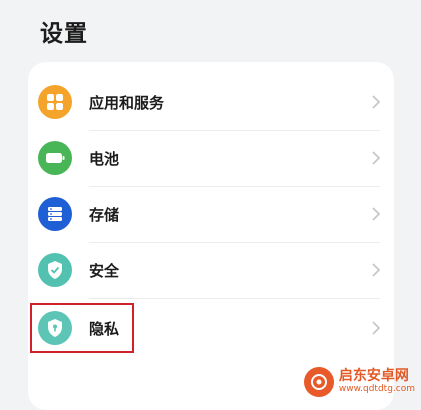  I want to click on settings-item-storage: 存储, so click(211, 214).